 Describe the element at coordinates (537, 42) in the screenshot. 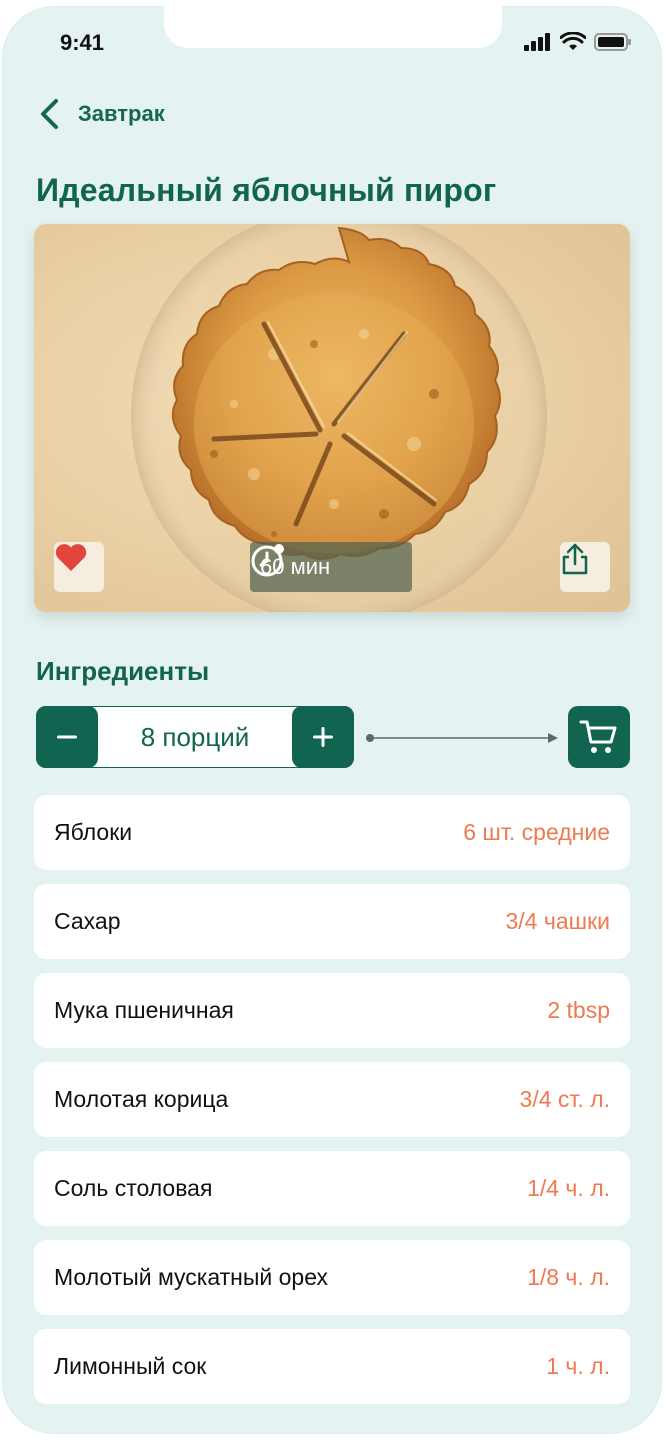

I see `cellular-signal-icon` at that location.